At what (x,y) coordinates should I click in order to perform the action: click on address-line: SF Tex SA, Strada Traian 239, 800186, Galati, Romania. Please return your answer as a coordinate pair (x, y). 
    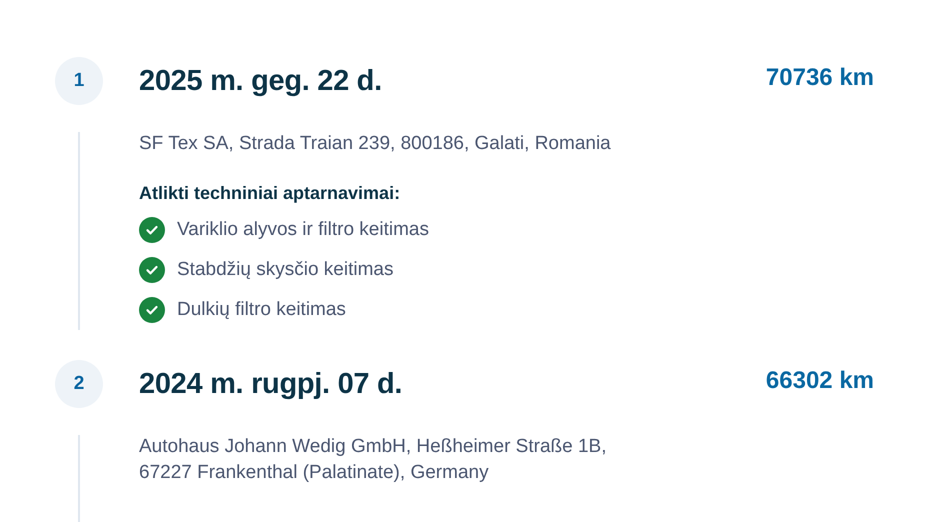
    Looking at the image, I should click on (375, 144).